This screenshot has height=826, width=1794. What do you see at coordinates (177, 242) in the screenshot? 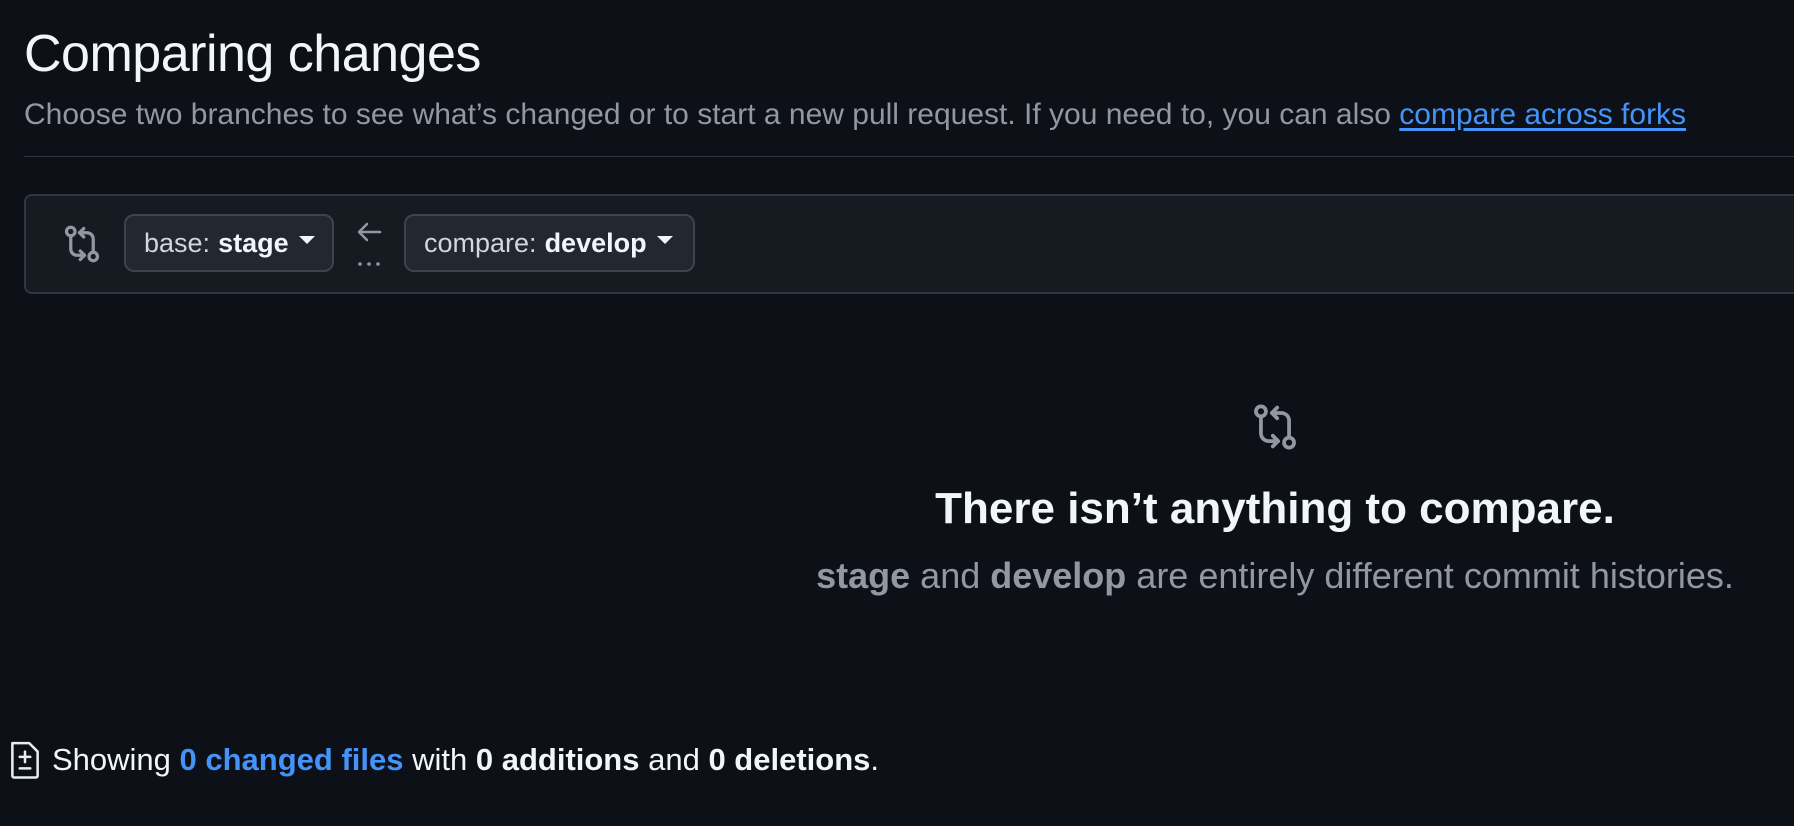
I see `base-branch-label: base:` at bounding box center [177, 242].